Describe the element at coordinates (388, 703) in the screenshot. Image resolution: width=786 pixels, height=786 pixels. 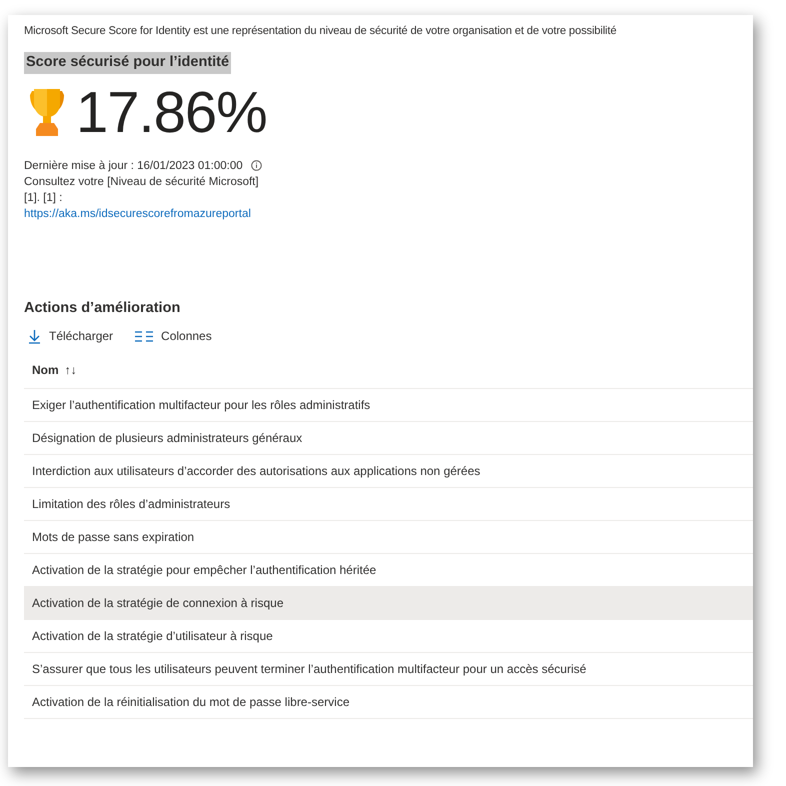
I see `table-row: Activation de la réinitialisation du mot de passe libre-service` at that location.